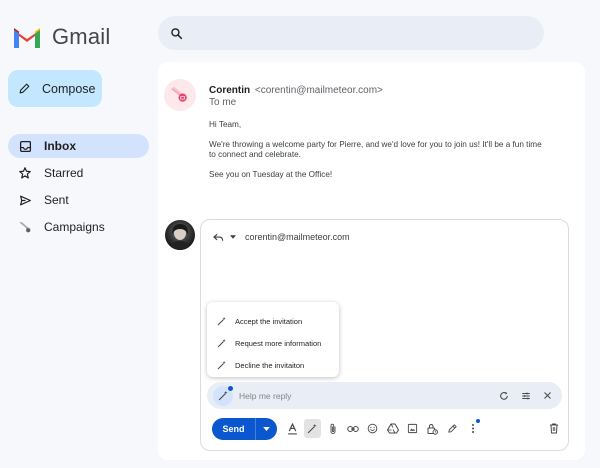 The height and width of the screenshot is (468, 600). I want to click on help-me-reply-bar, so click(384, 395).